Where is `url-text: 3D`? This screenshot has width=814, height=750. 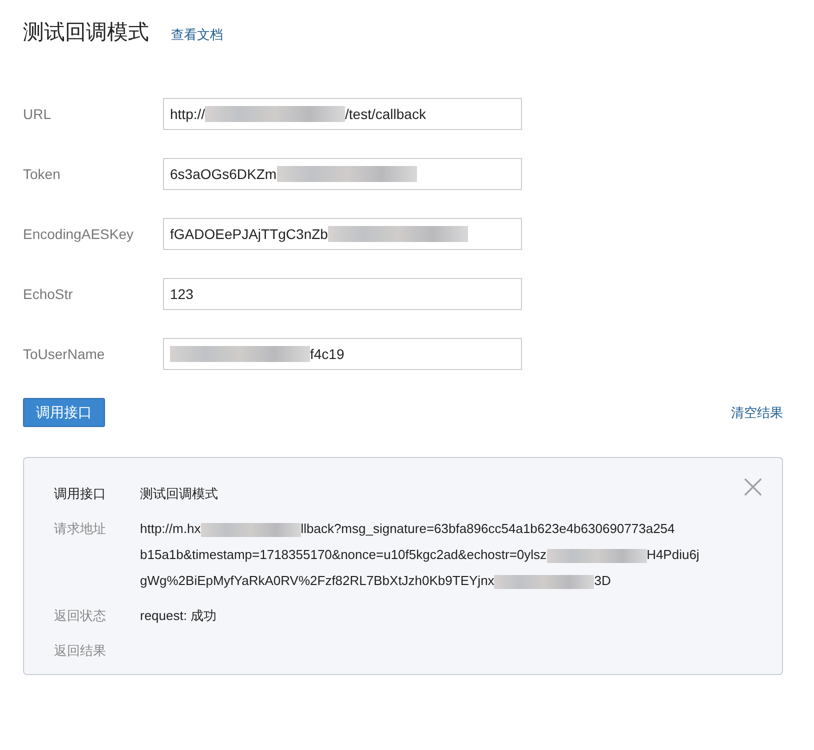
url-text: 3D is located at coordinates (602, 580).